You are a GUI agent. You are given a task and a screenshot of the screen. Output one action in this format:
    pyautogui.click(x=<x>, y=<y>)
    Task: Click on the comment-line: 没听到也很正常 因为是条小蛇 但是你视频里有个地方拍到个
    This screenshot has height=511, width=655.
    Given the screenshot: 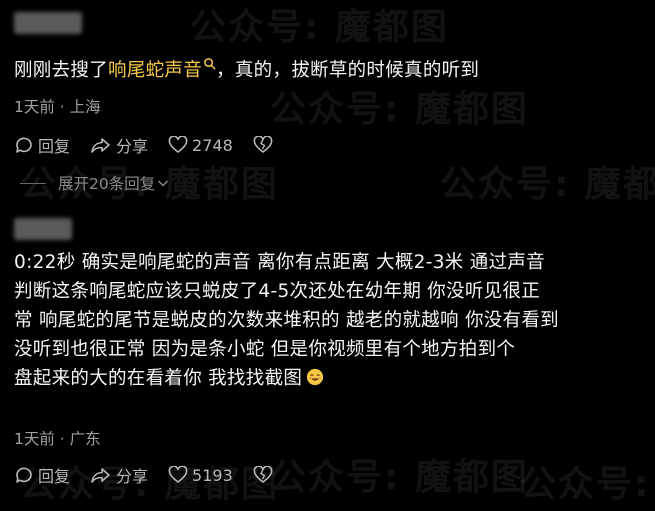 What is the action you would take?
    pyautogui.click(x=265, y=349)
    